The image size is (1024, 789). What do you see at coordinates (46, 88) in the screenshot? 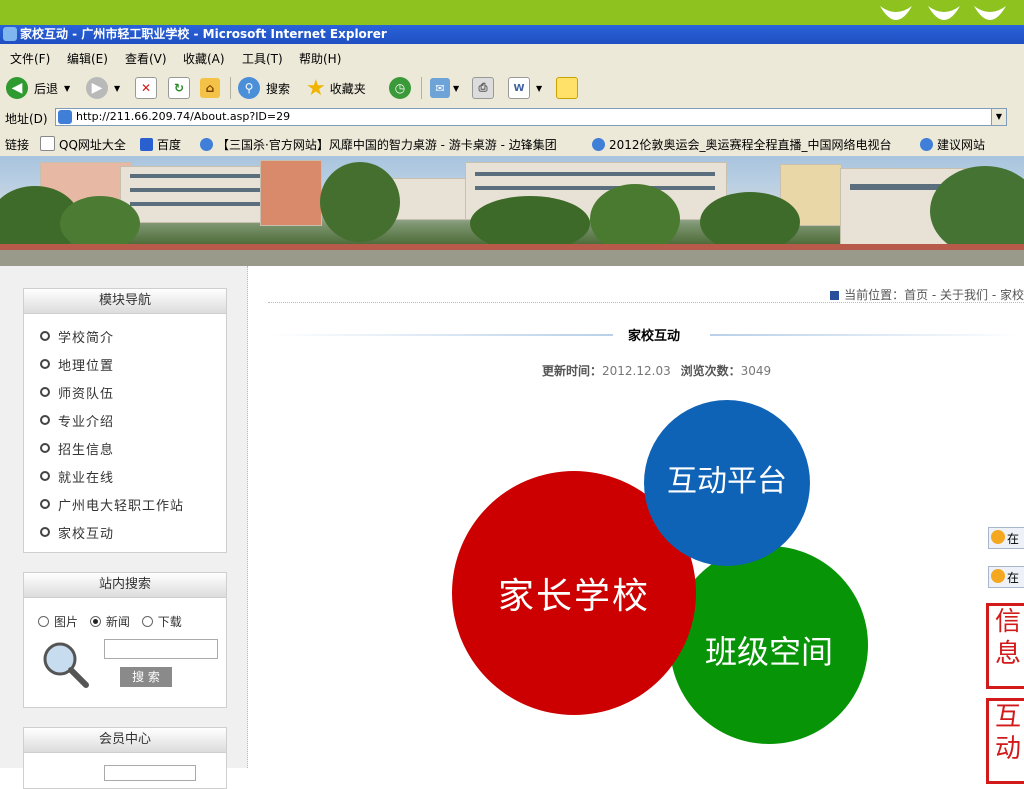
I see `back-label: 后退` at bounding box center [46, 88].